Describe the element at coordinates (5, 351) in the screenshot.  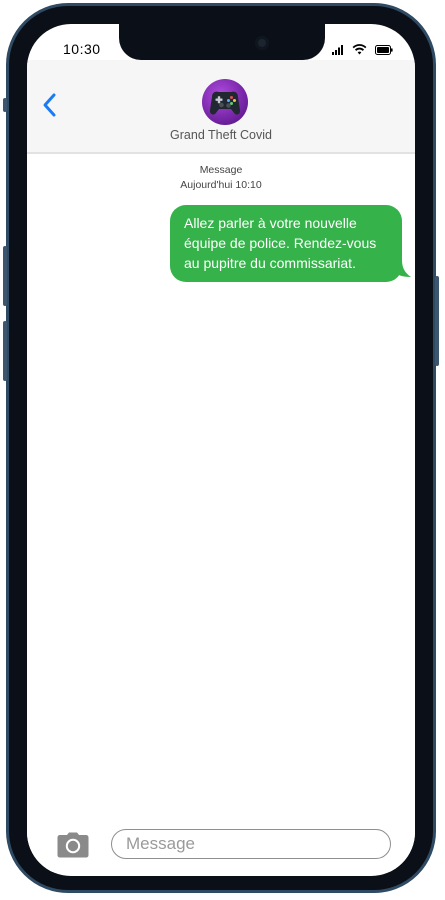
I see `side-button-left-lower` at that location.